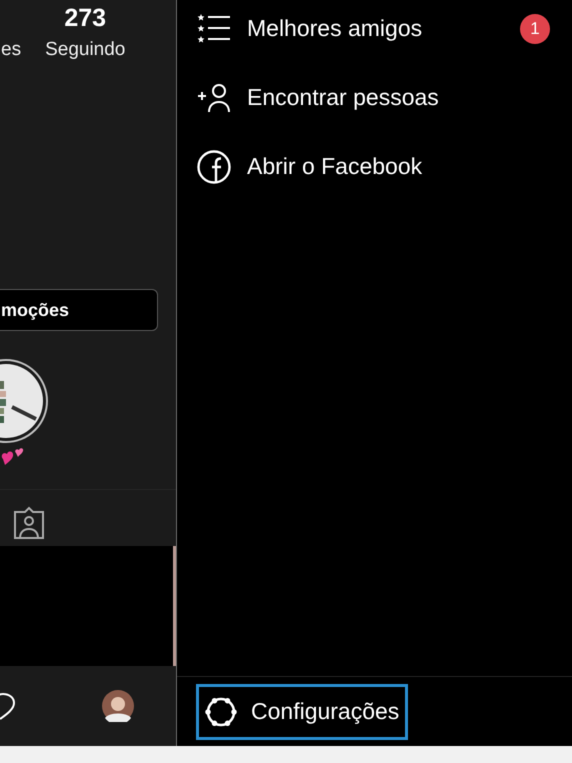  Describe the element at coordinates (221, 712) in the screenshot. I see `settings-icon` at that location.